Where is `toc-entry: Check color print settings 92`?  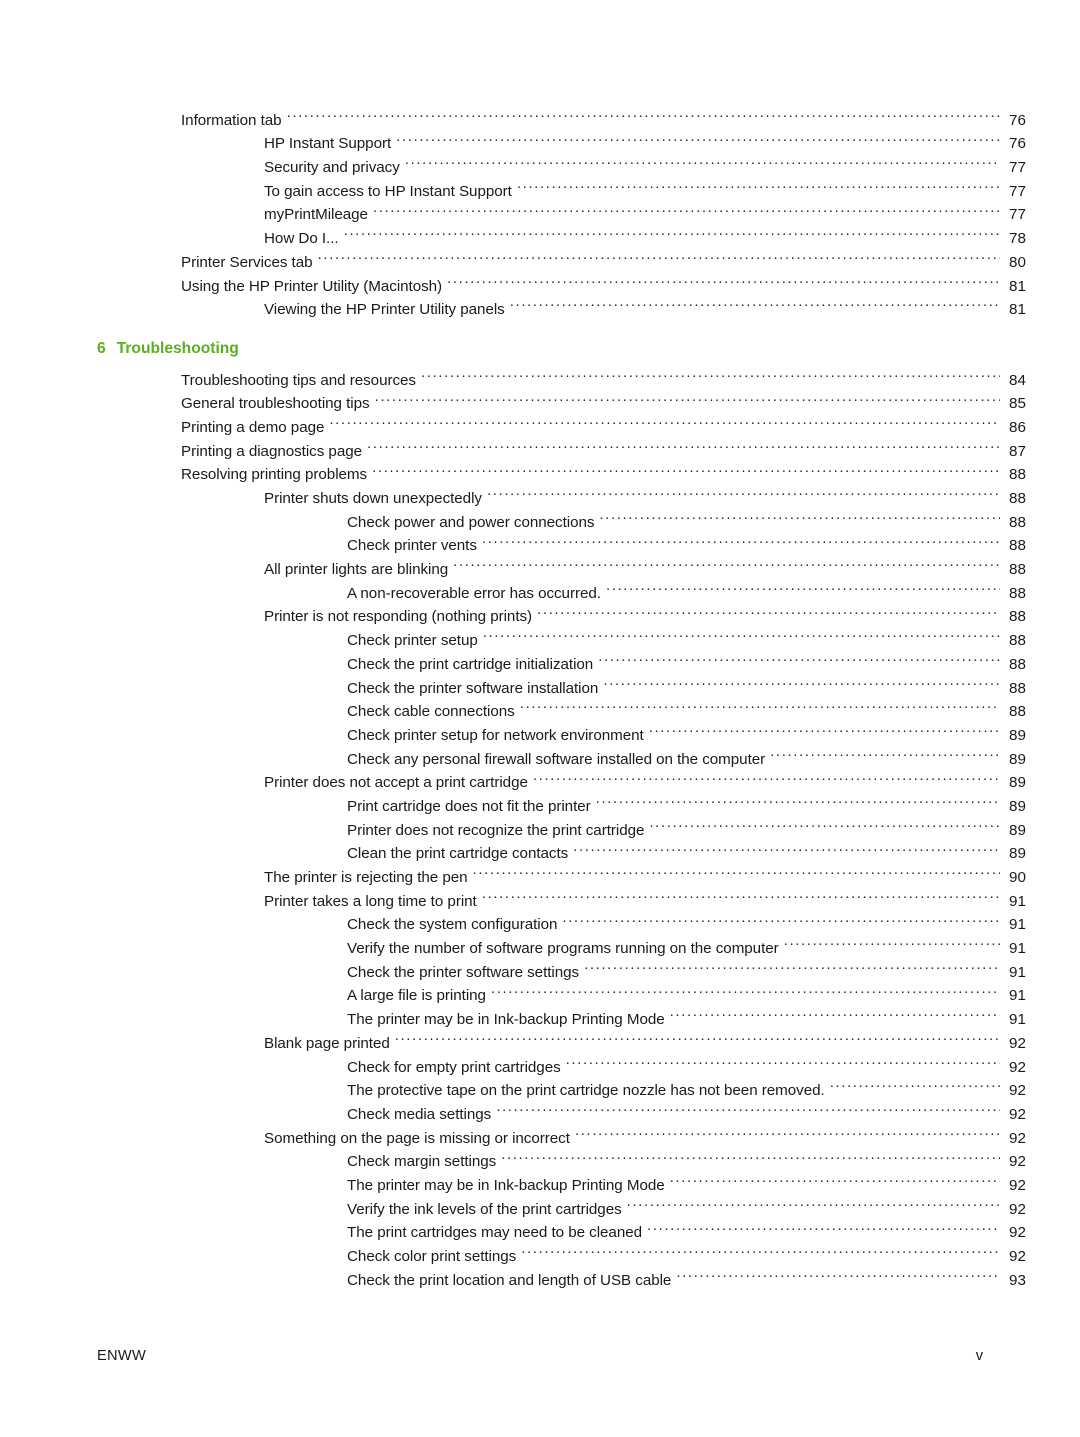 toc-entry: Check color print settings 92 is located at coordinates (540, 1251).